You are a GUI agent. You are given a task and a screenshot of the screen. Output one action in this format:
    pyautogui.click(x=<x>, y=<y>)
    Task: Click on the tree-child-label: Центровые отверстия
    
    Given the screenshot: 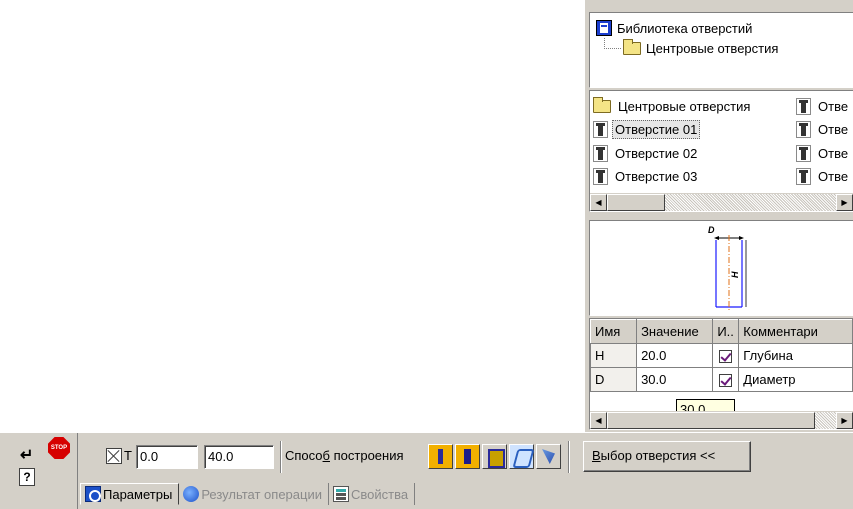 What is the action you would take?
    pyautogui.click(x=712, y=48)
    